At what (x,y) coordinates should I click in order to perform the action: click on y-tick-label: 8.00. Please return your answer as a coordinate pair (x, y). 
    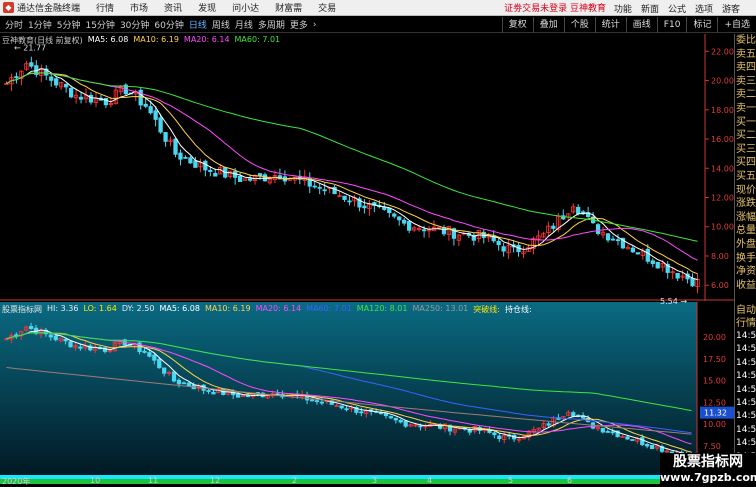
    Looking at the image, I should click on (720, 256).